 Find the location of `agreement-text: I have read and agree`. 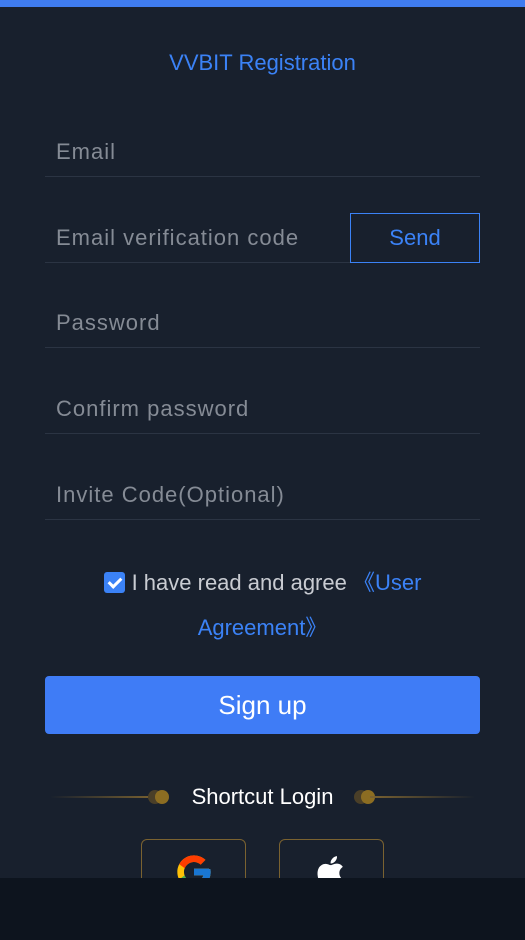

agreement-text: I have read and agree is located at coordinates (242, 582).